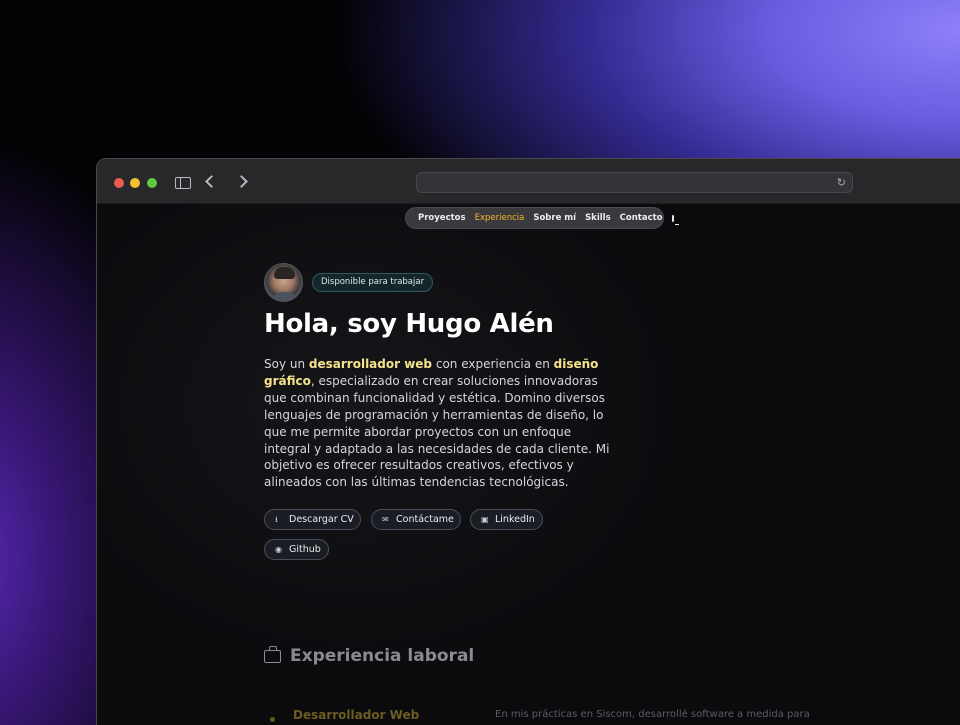 The width and height of the screenshot is (960, 725). What do you see at coordinates (119, 183) in the screenshot?
I see `close-window-button` at bounding box center [119, 183].